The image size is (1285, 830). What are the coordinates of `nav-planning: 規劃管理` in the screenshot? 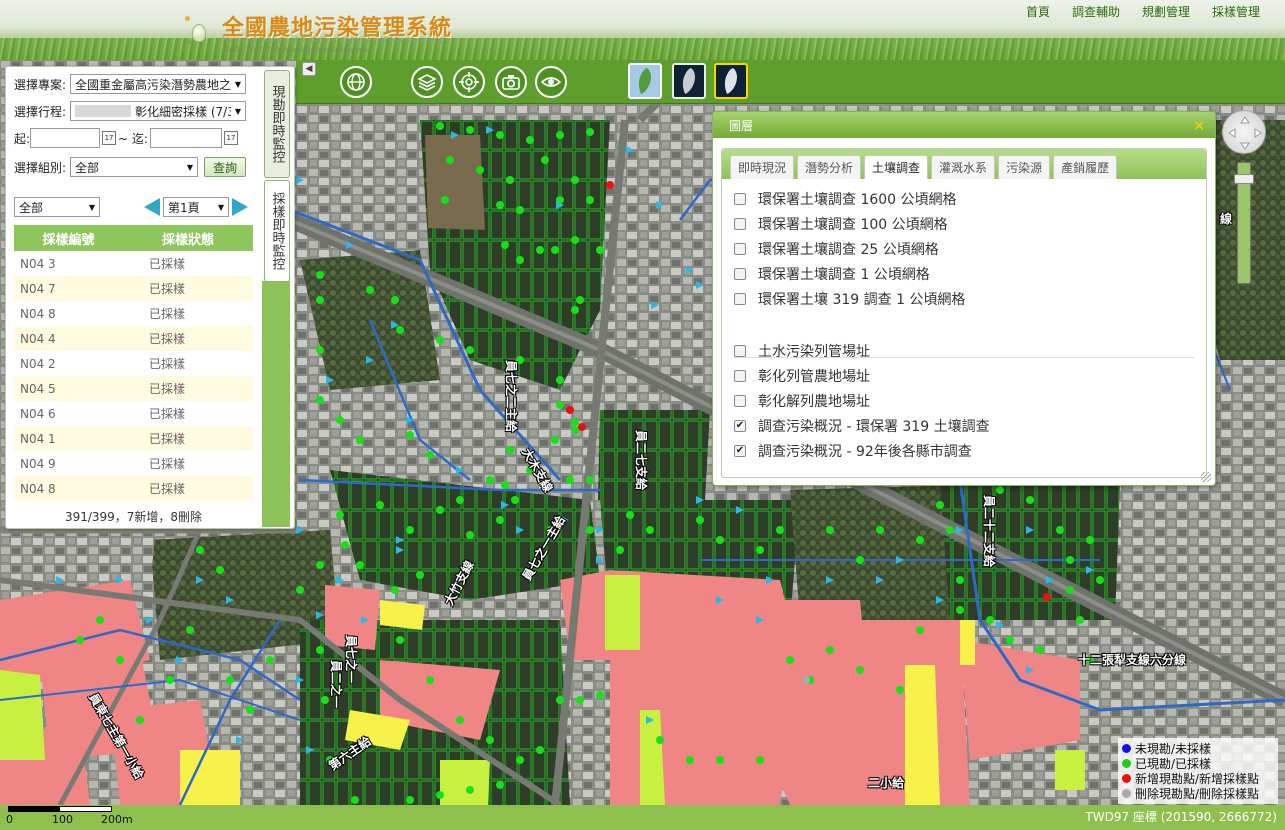 It's located at (1166, 11).